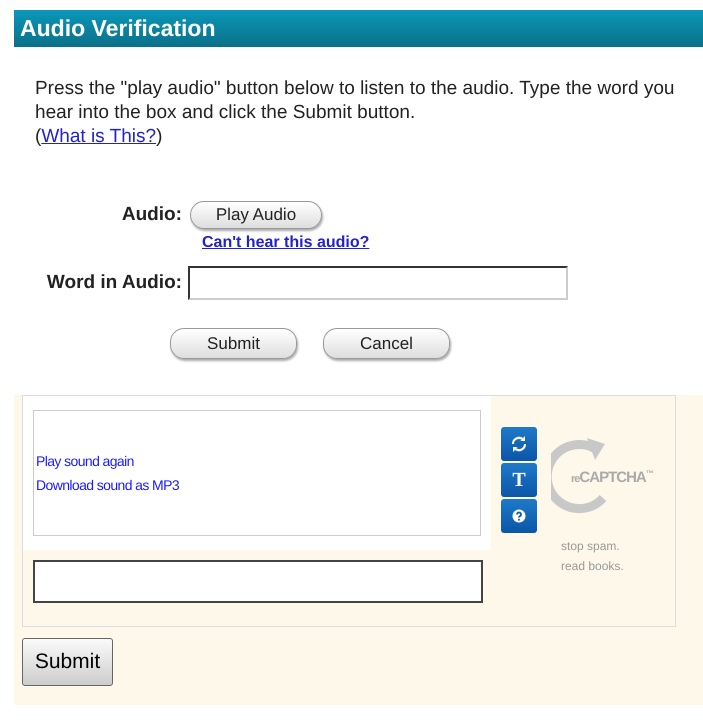  I want to click on recaptcha-logo: reCAPTCHA$^{™}$, so click(606, 477).